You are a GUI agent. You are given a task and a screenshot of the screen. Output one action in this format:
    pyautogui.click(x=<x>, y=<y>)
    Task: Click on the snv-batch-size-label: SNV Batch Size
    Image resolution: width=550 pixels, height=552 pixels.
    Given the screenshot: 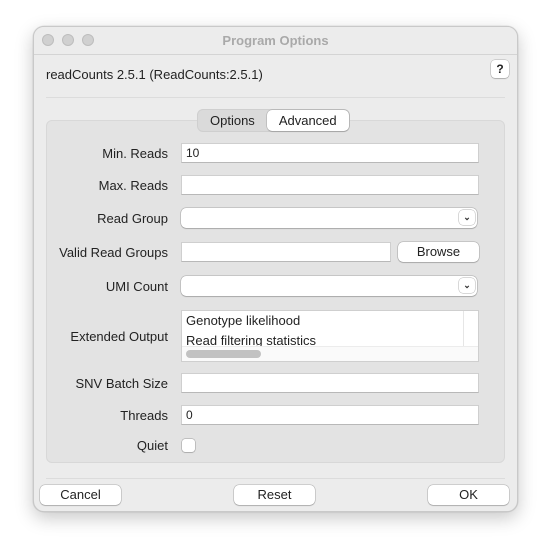 What is the action you would take?
    pyautogui.click(x=122, y=383)
    